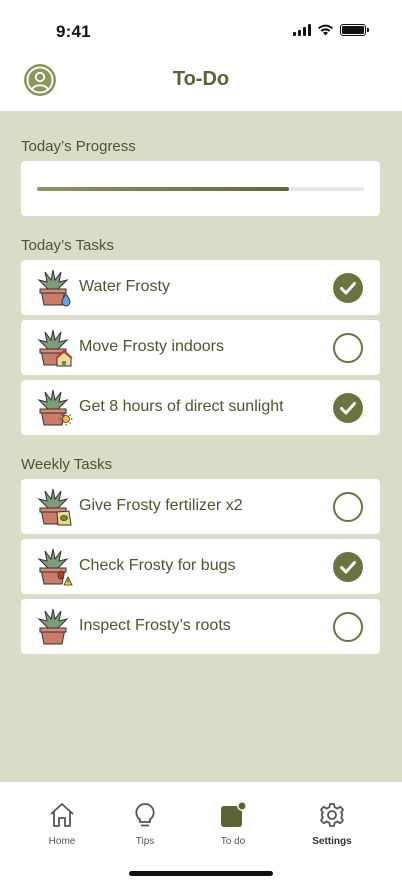  What do you see at coordinates (54, 288) in the screenshot?
I see `plant-water-icon` at bounding box center [54, 288].